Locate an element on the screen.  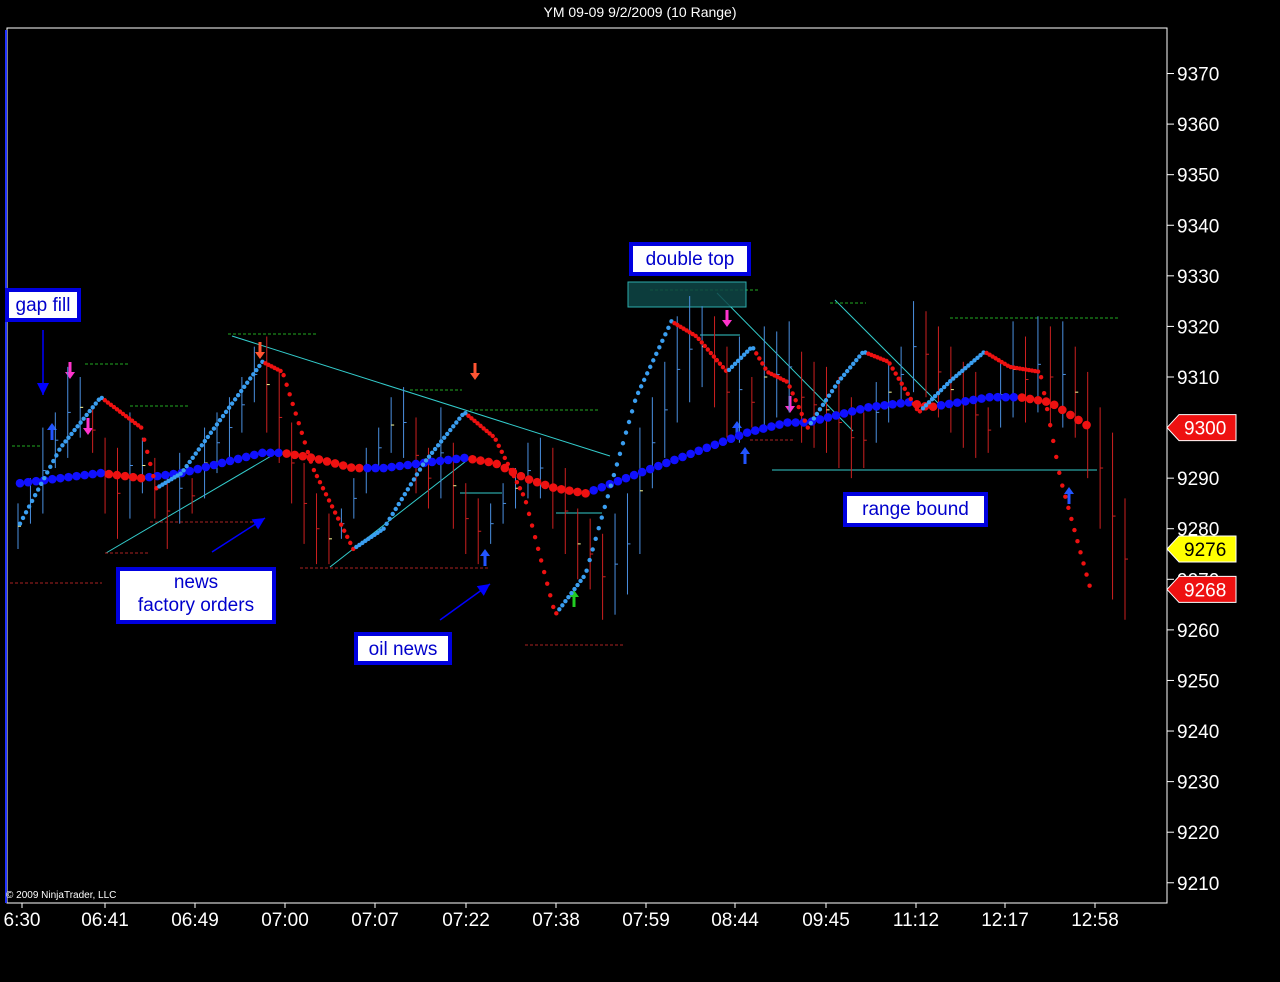
signal-arrow-up is located at coordinates (485, 552).